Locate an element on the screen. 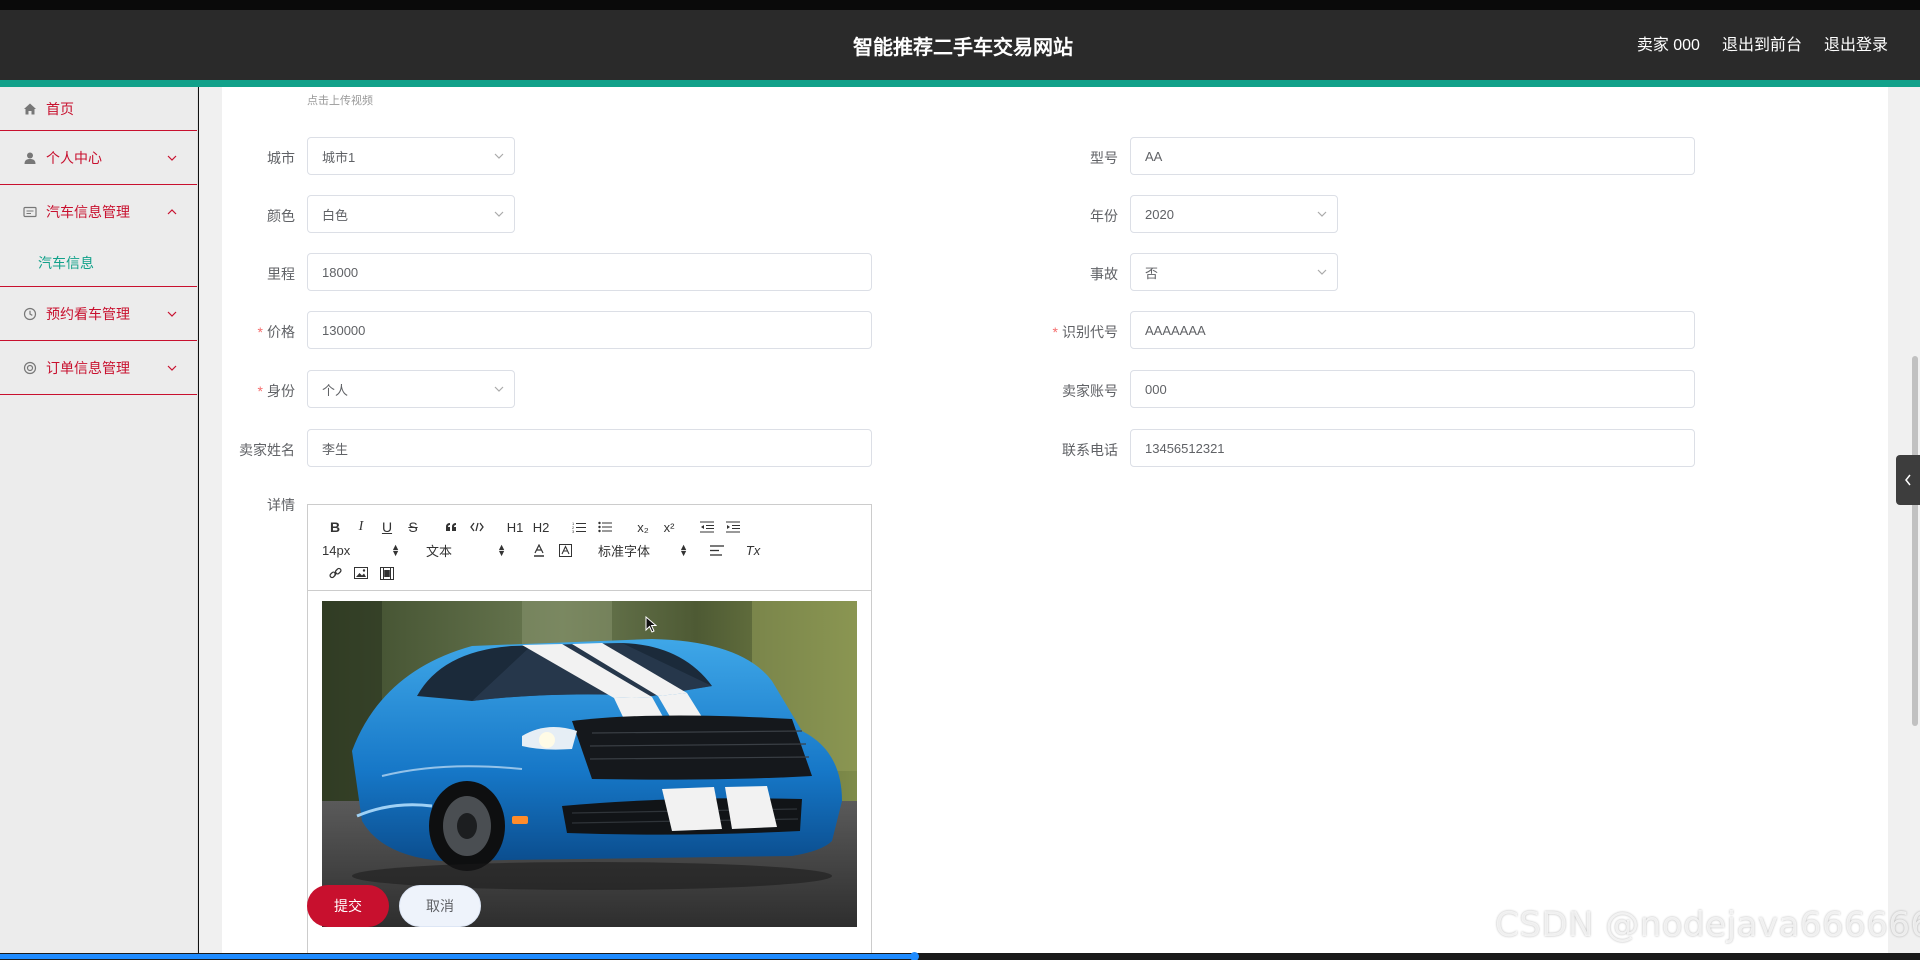  align-icon is located at coordinates (717, 550).